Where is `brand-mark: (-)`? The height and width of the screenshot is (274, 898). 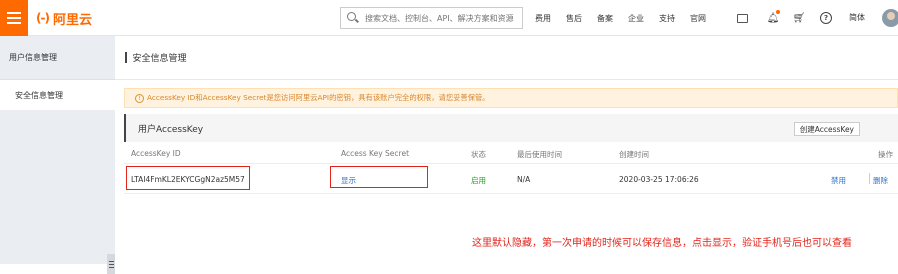 brand-mark: (-) is located at coordinates (43, 18).